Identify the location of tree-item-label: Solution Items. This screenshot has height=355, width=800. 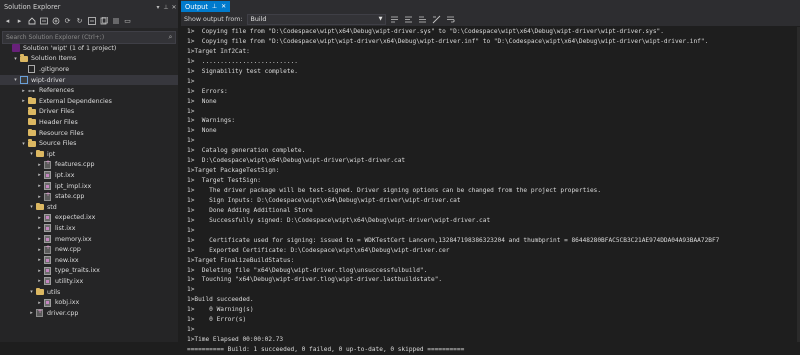
(54, 59).